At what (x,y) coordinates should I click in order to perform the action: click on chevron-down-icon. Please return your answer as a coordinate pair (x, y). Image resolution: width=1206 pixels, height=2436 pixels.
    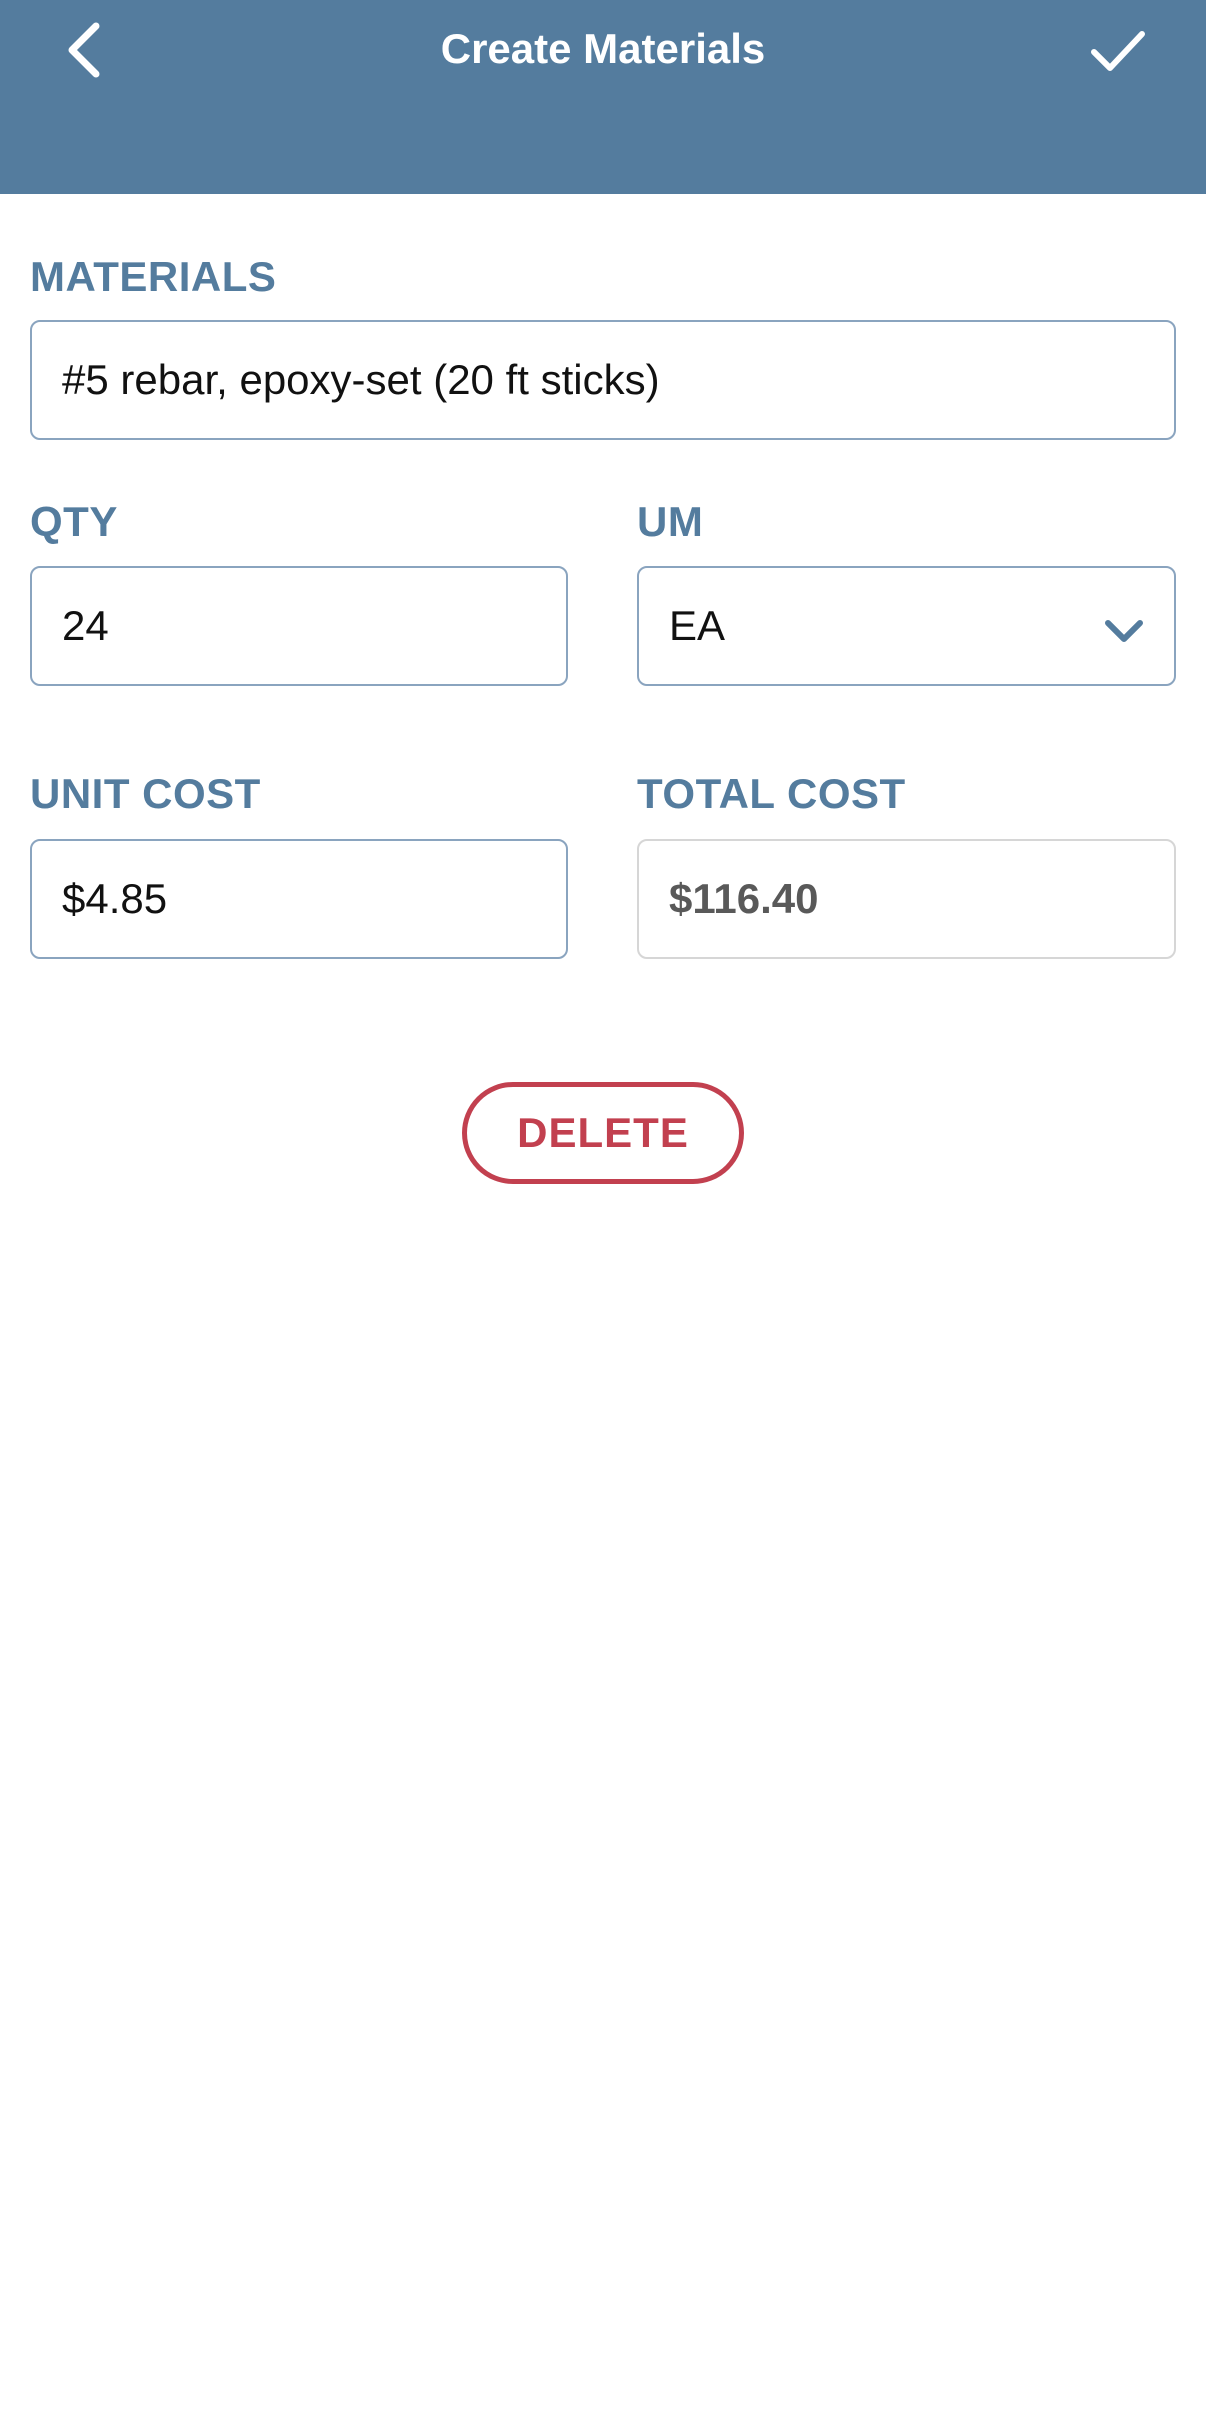
    Looking at the image, I should click on (1124, 631).